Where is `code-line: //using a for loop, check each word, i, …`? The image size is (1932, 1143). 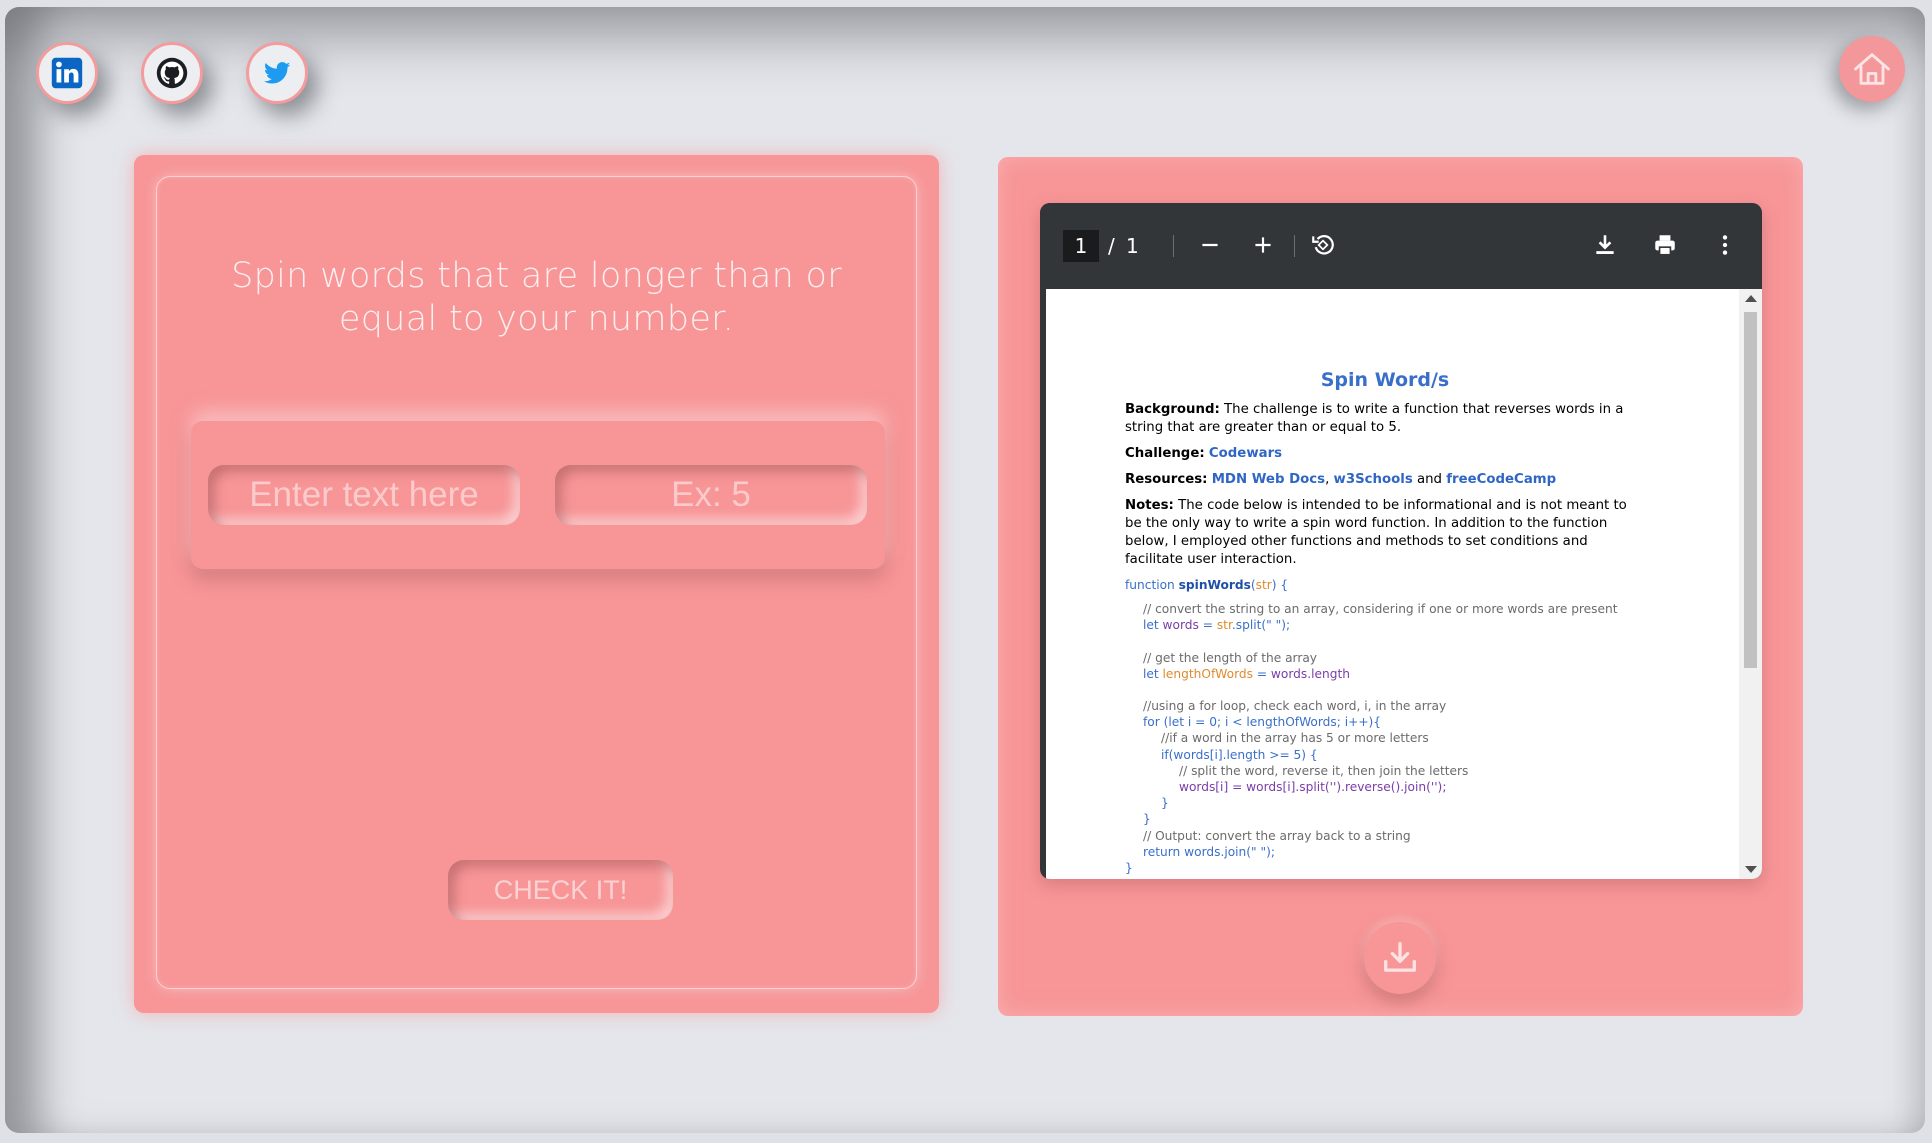
code-line: //using a for loop, check each word, i, … is located at coordinates (1295, 706).